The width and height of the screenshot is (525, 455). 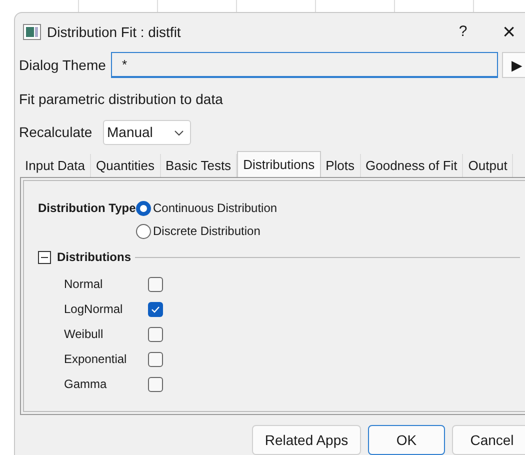 I want to click on distribution-label: LogNormal, so click(x=94, y=309).